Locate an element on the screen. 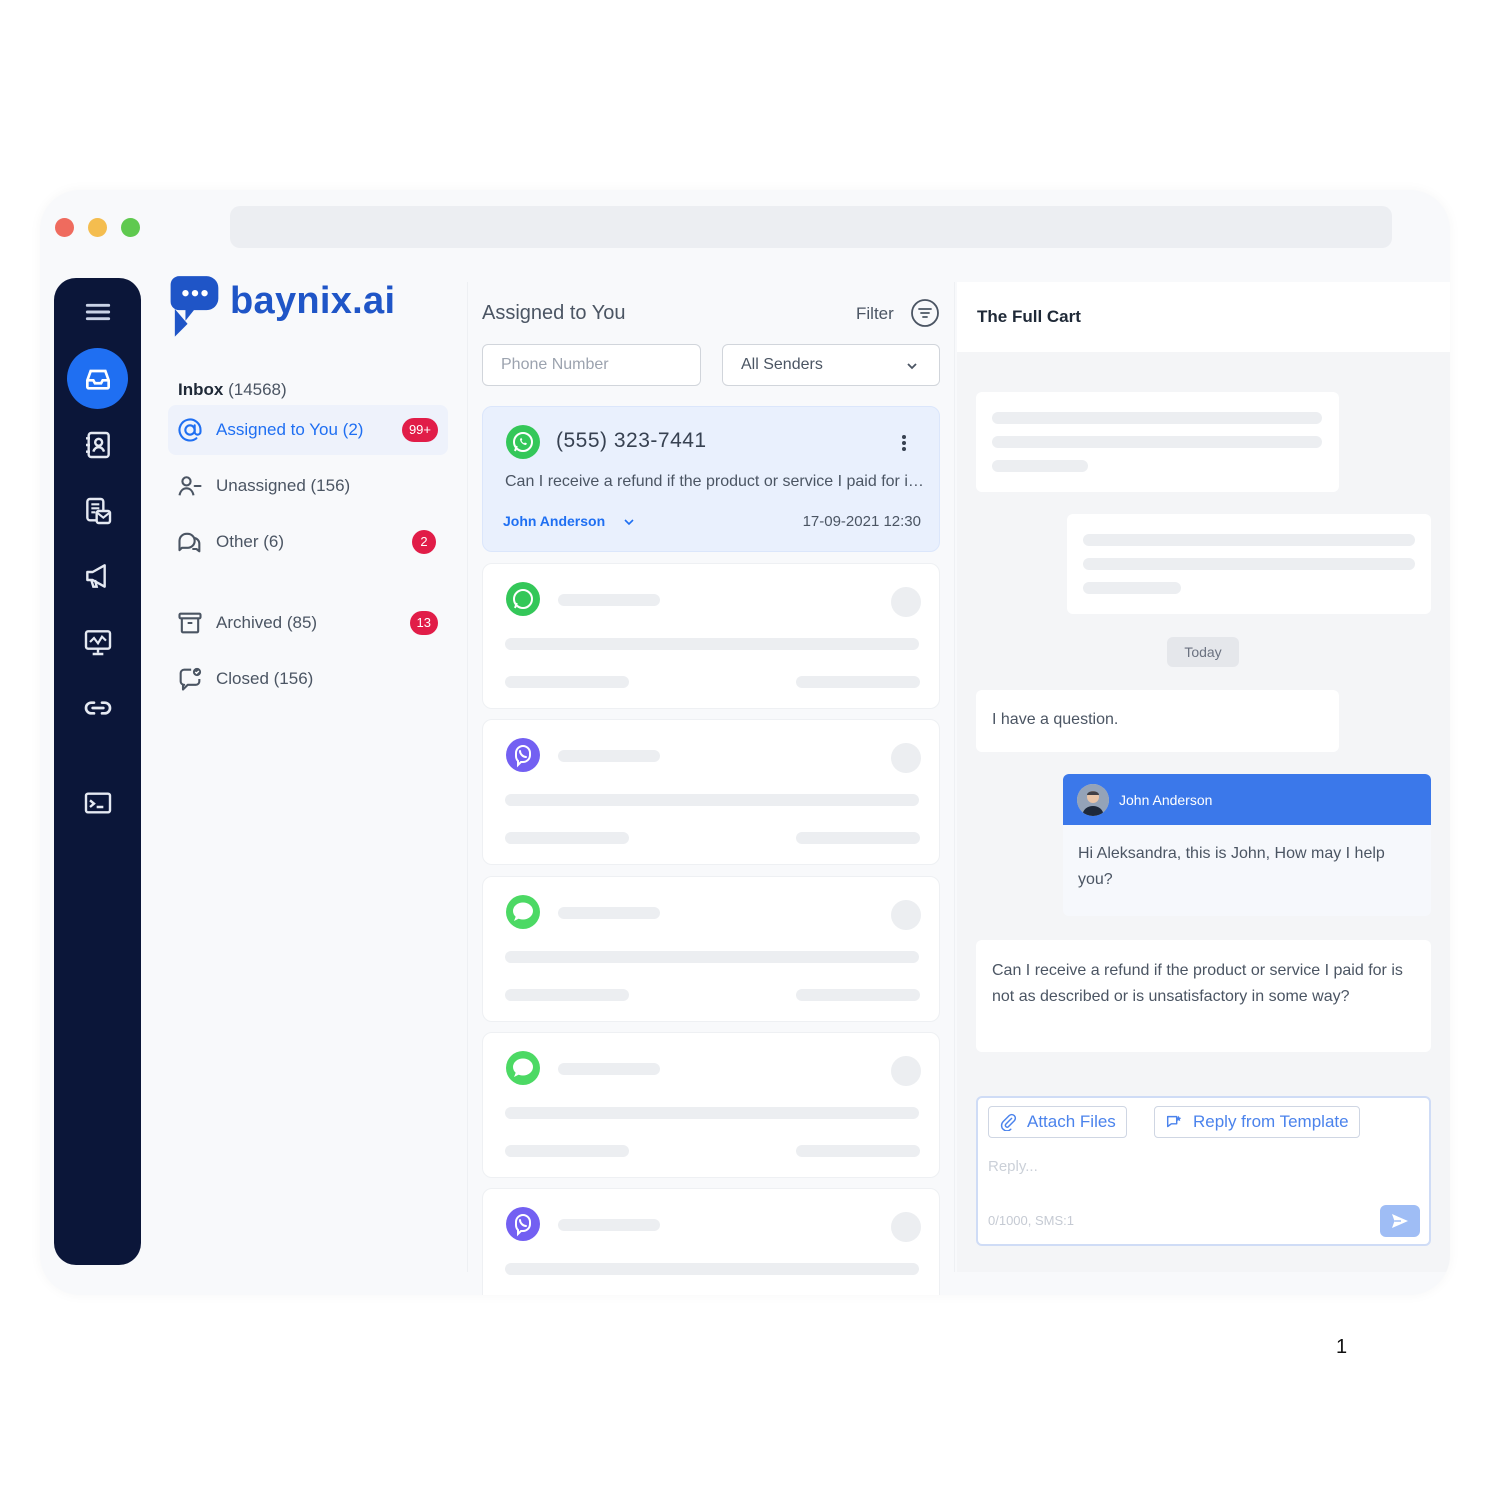  avatar is located at coordinates (1093, 799).